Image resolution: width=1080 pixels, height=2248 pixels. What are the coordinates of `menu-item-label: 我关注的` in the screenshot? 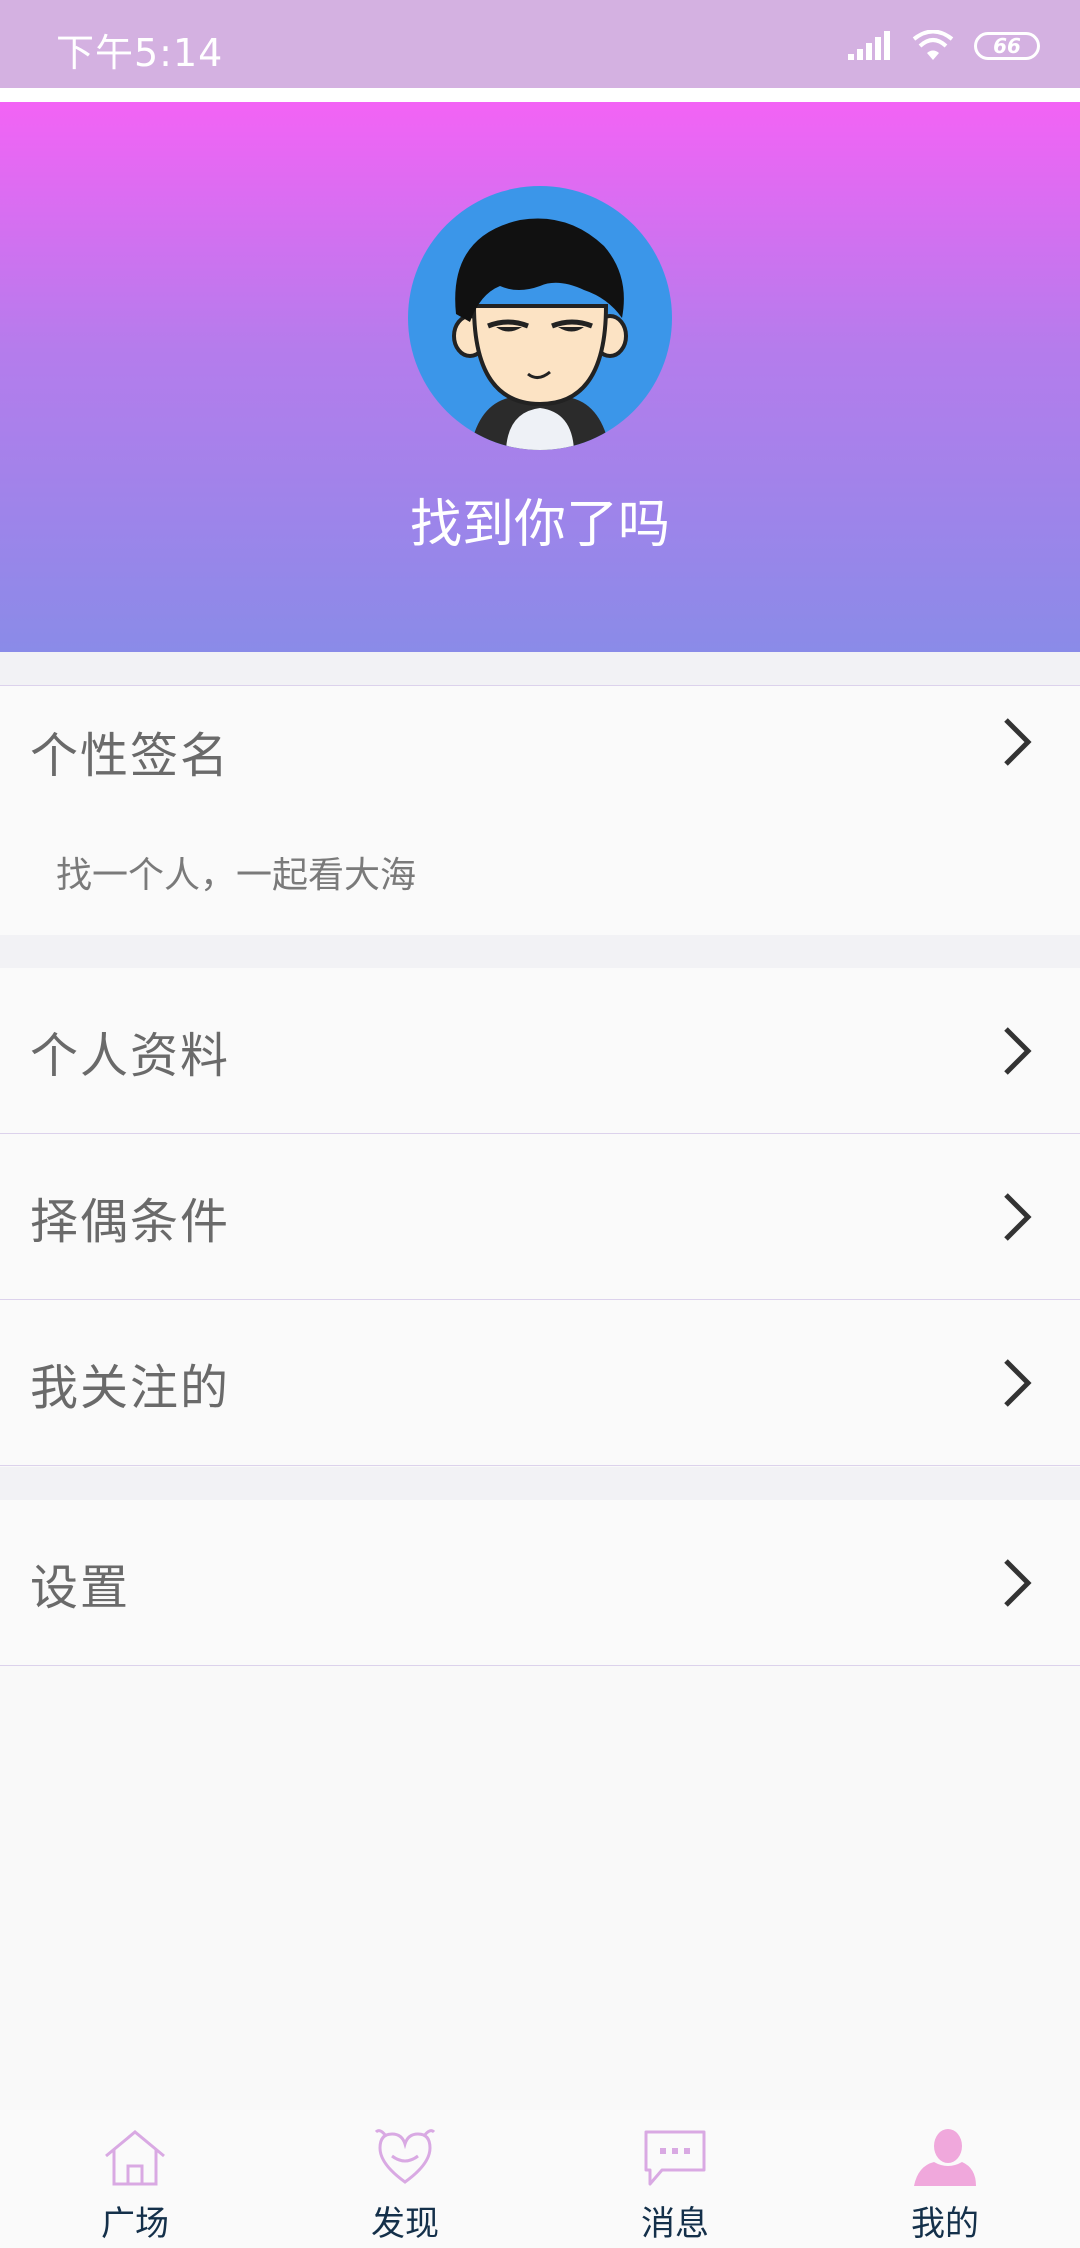 It's located at (130, 1387).